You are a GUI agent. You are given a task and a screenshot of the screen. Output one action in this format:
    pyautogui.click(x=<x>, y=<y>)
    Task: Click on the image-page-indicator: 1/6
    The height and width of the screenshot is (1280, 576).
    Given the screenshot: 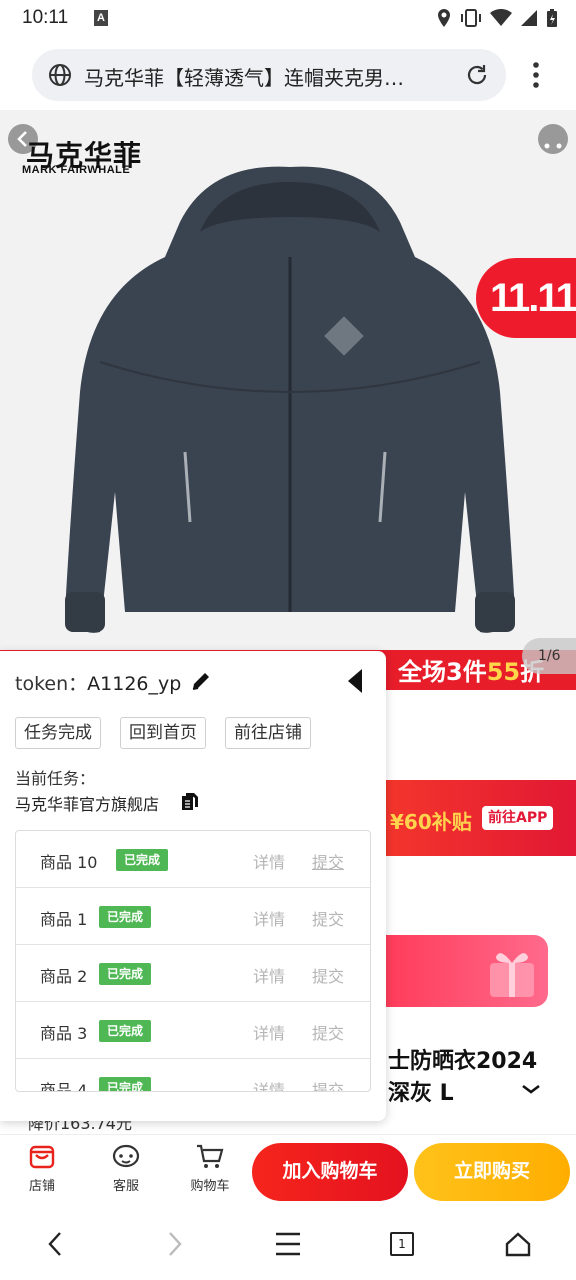 What is the action you would take?
    pyautogui.click(x=549, y=656)
    